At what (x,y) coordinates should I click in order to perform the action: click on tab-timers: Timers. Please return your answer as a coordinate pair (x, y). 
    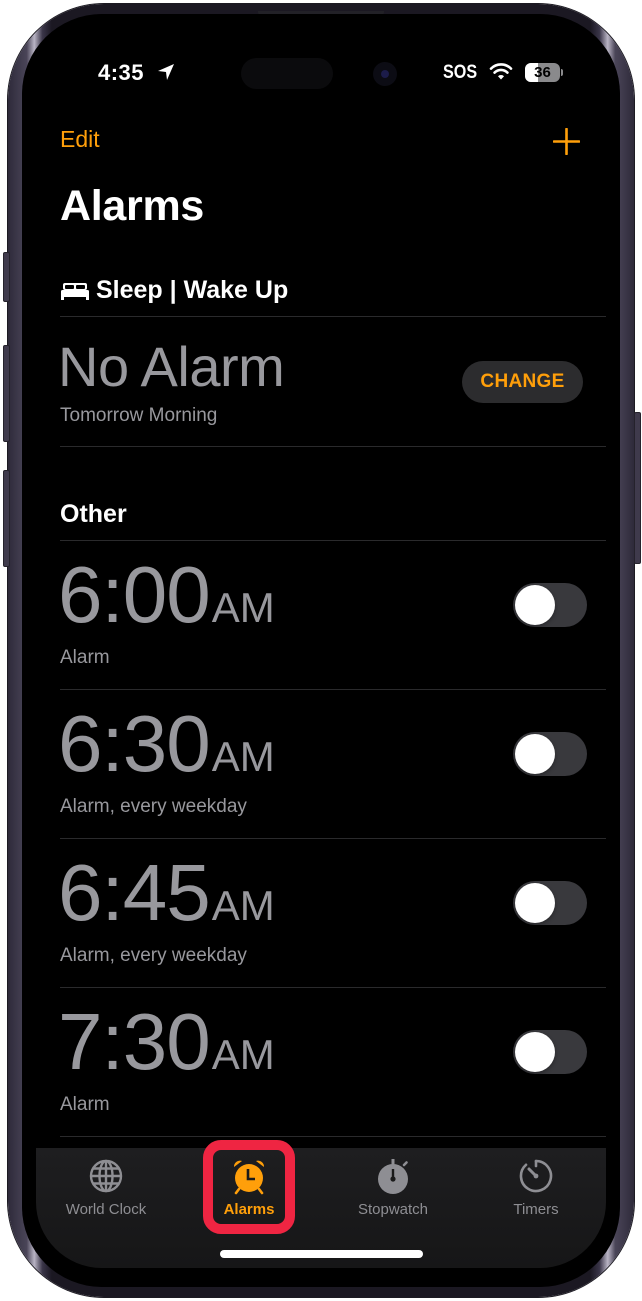
    Looking at the image, I should click on (536, 1188).